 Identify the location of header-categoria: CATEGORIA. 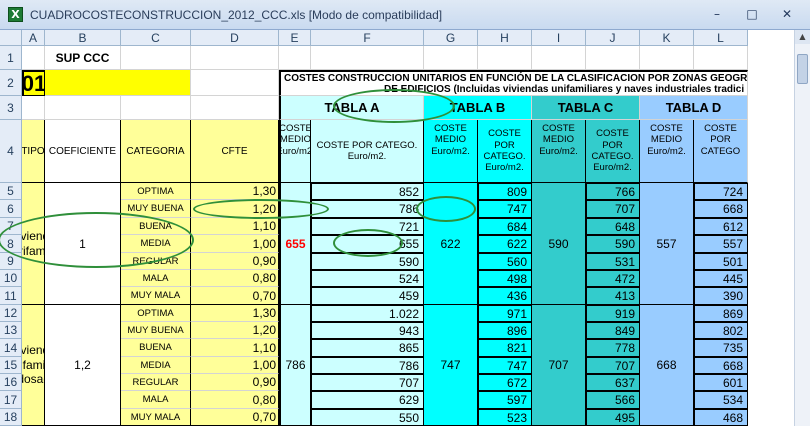
(156, 151).